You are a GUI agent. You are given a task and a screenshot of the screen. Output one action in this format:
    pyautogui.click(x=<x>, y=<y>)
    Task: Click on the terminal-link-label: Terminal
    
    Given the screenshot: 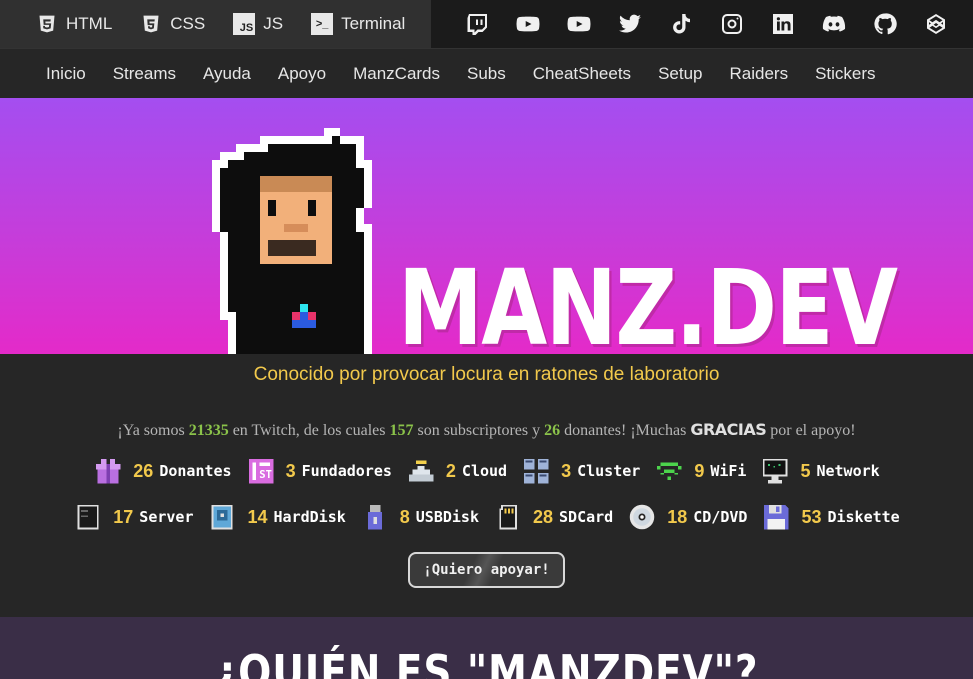 What is the action you would take?
    pyautogui.click(x=373, y=23)
    